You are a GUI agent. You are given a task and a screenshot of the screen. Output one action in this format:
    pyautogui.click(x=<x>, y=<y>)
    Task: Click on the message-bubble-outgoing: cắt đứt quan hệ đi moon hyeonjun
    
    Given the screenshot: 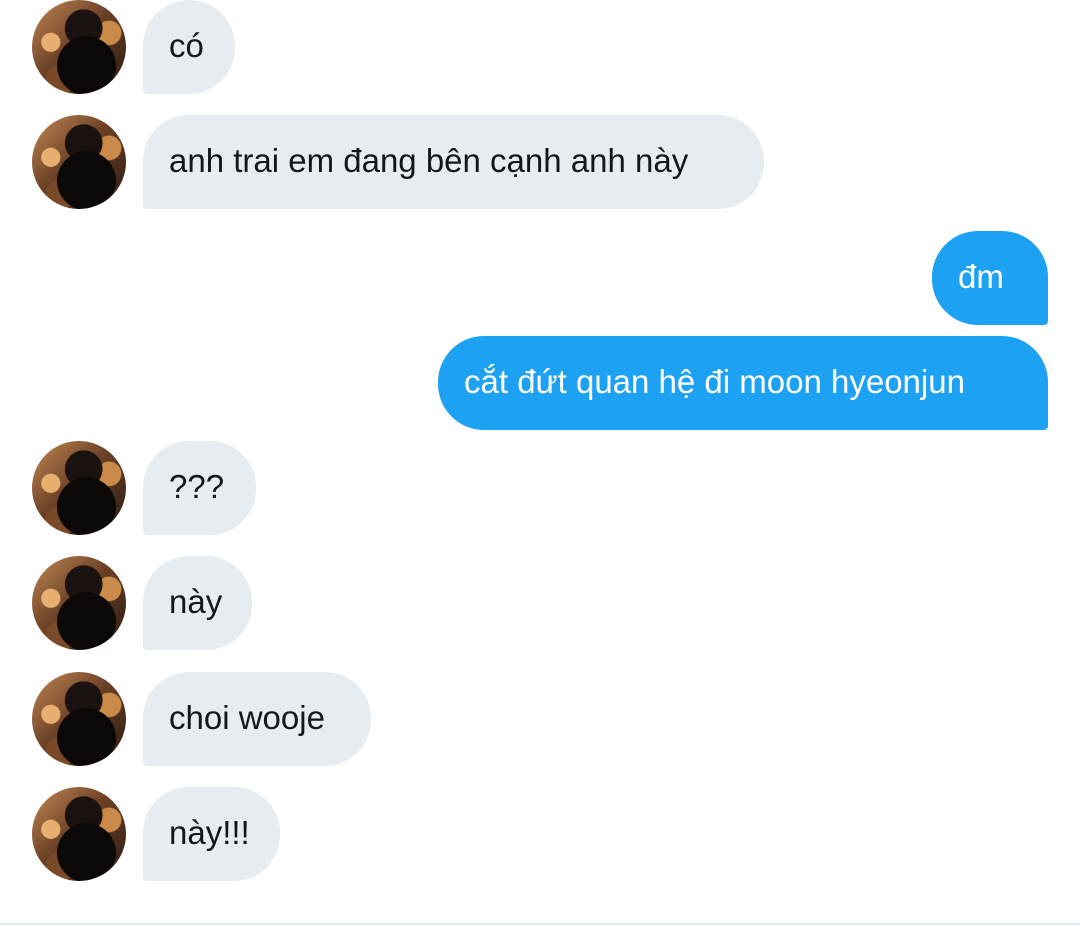 What is the action you would take?
    pyautogui.click(x=743, y=383)
    